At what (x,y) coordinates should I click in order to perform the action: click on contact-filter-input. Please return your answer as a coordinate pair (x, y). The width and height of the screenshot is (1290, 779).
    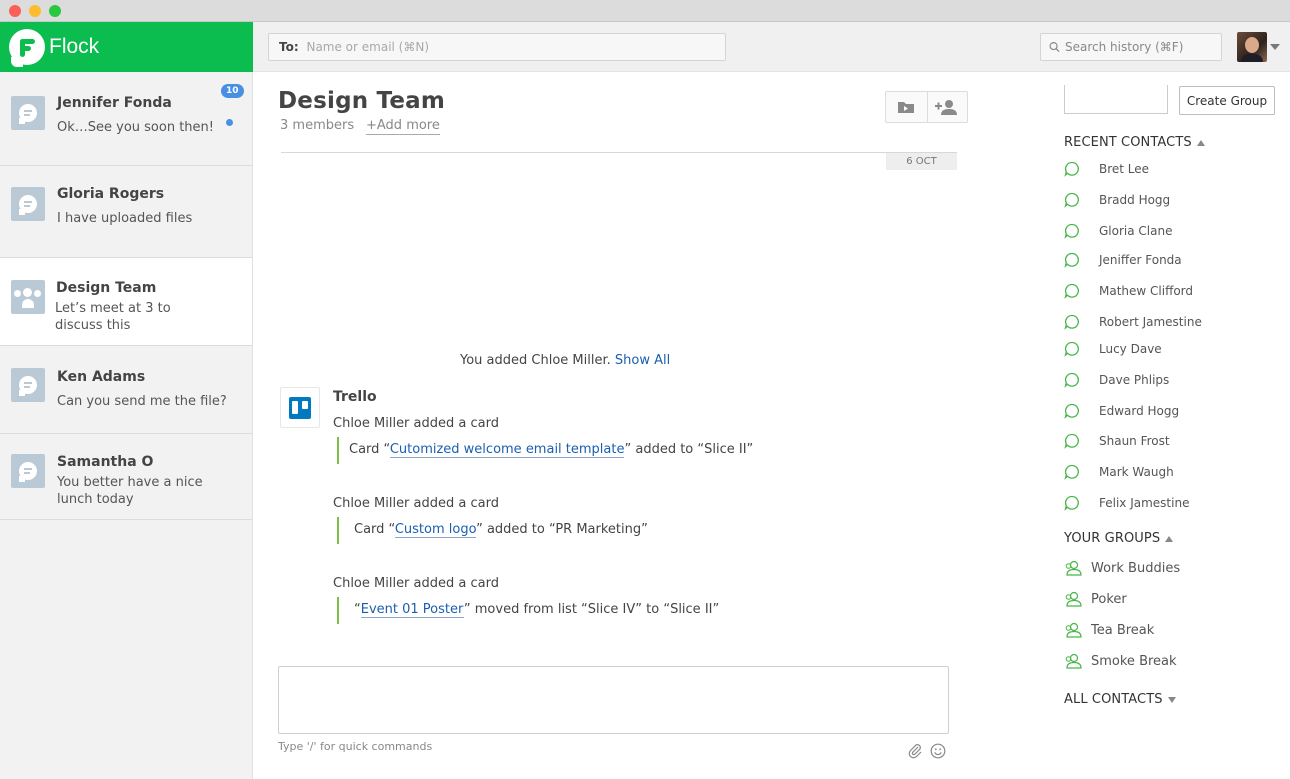
    Looking at the image, I should click on (1116, 99).